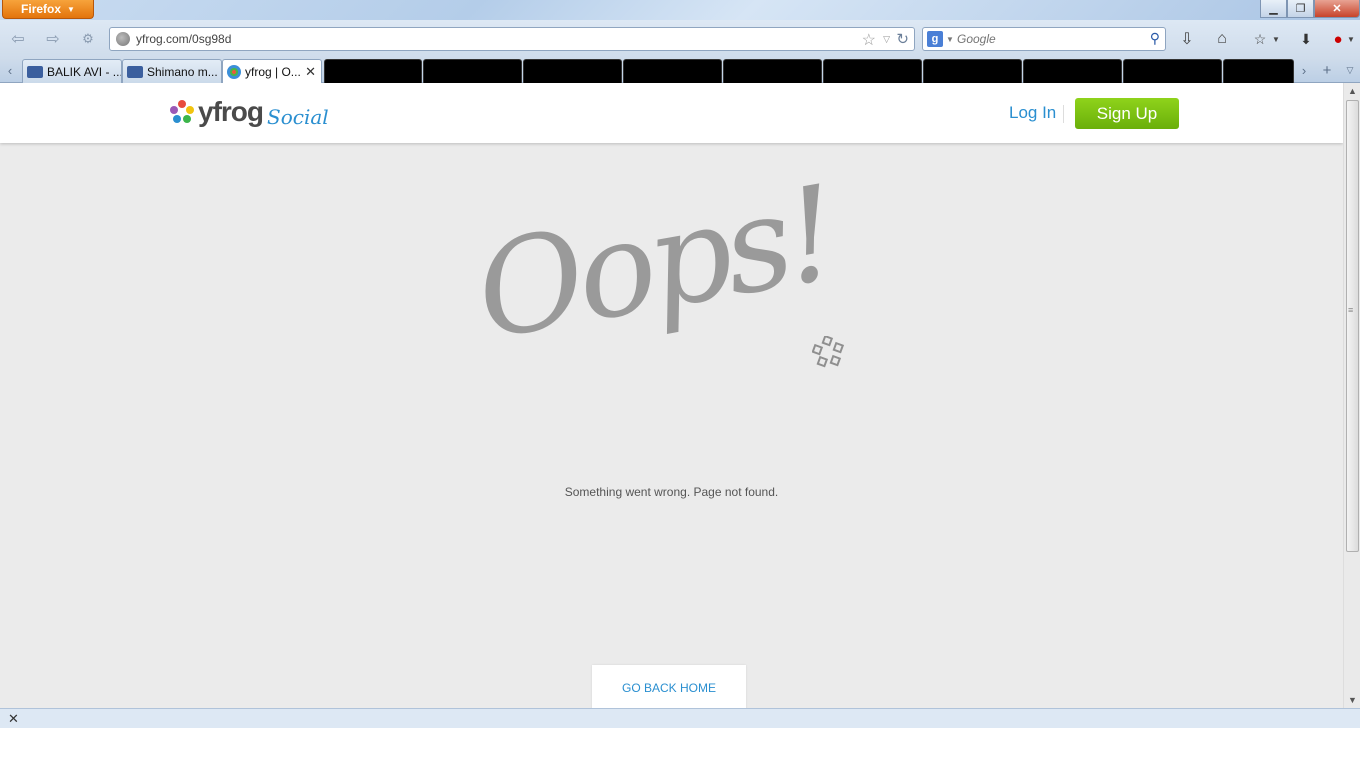  Describe the element at coordinates (886, 39) in the screenshot. I see `history-dropdown-icon: ▽` at that location.